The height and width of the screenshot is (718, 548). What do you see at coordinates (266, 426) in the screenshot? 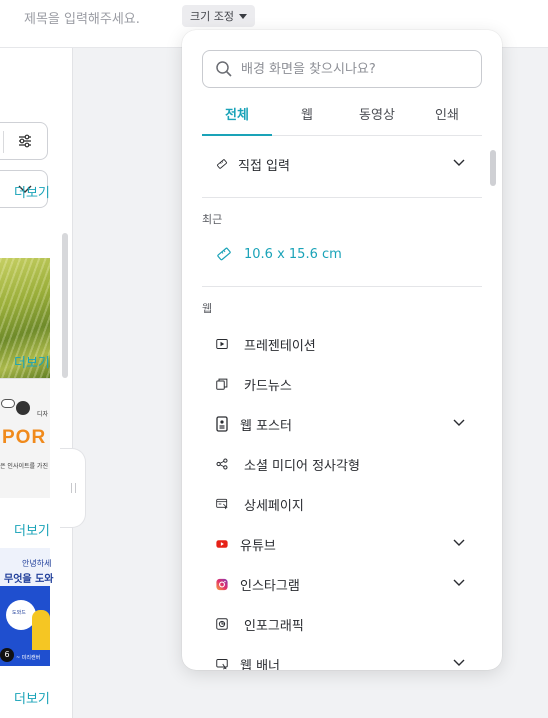
I see `size-item-label: 웹 포스터` at bounding box center [266, 426].